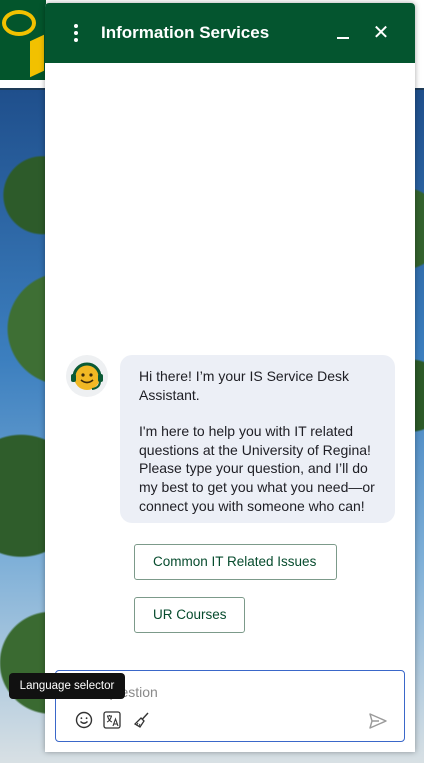  What do you see at coordinates (84, 720) in the screenshot?
I see `emoji-icon` at bounding box center [84, 720].